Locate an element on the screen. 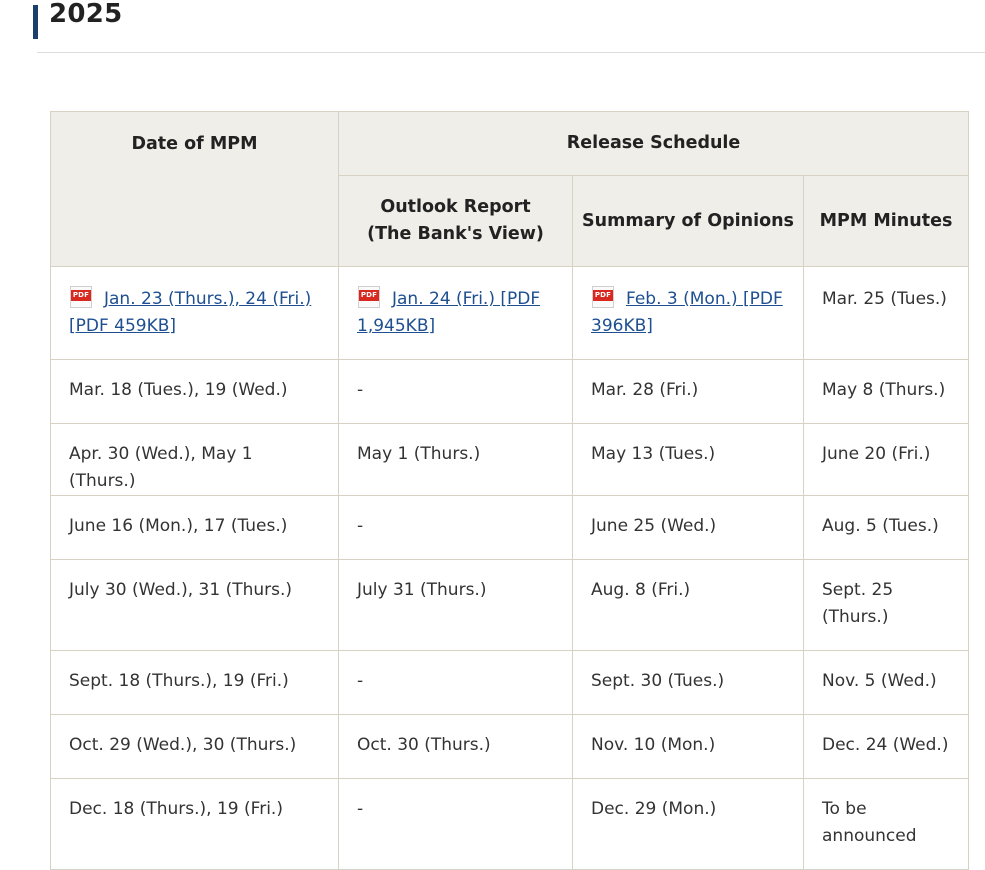 The height and width of the screenshot is (870, 985). cell-minutes: Aug. 5 (Tues.) is located at coordinates (886, 527).